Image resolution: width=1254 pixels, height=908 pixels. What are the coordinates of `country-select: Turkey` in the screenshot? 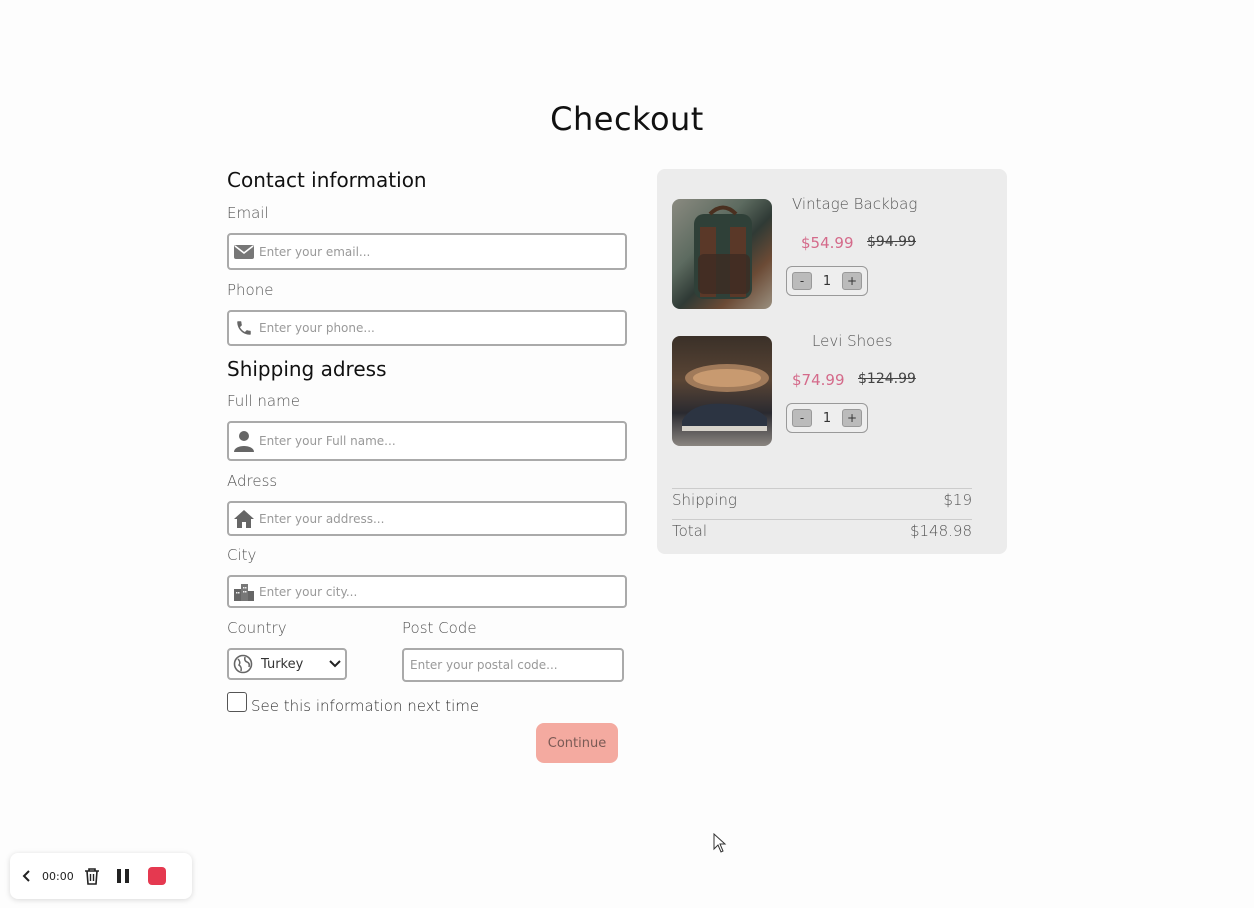 It's located at (287, 664).